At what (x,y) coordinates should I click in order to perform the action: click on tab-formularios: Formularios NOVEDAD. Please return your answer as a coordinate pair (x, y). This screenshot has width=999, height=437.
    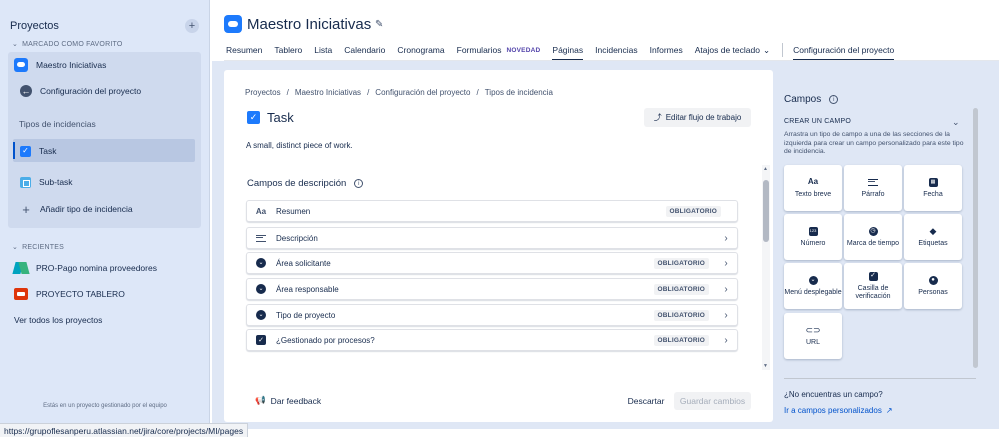
    Looking at the image, I should click on (499, 50).